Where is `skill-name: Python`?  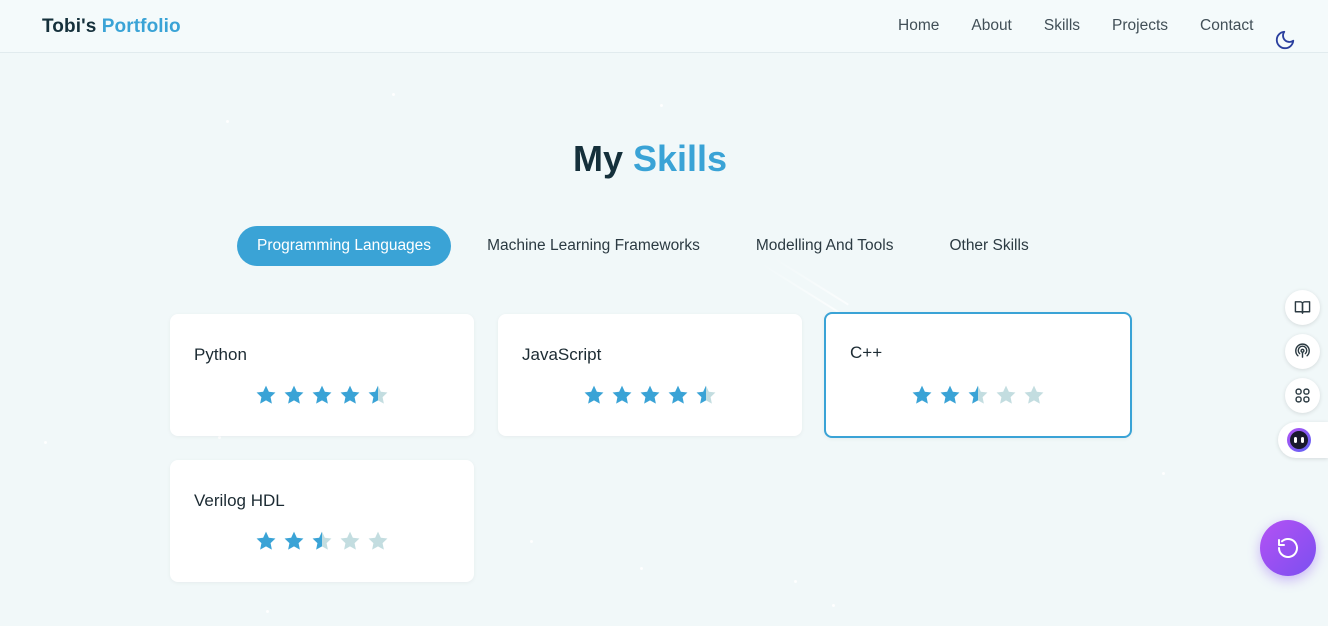
skill-name: Python is located at coordinates (220, 354).